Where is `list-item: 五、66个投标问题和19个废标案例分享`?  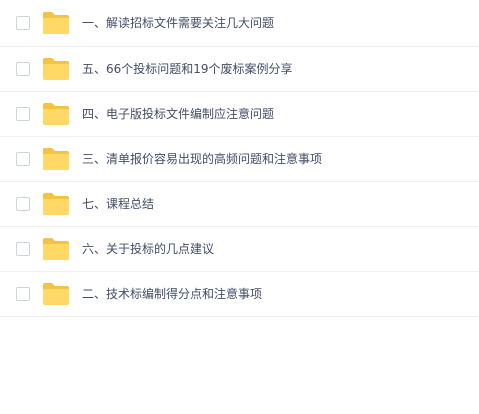 list-item: 五、66个投标问题和19个废标案例分享 is located at coordinates (239, 69).